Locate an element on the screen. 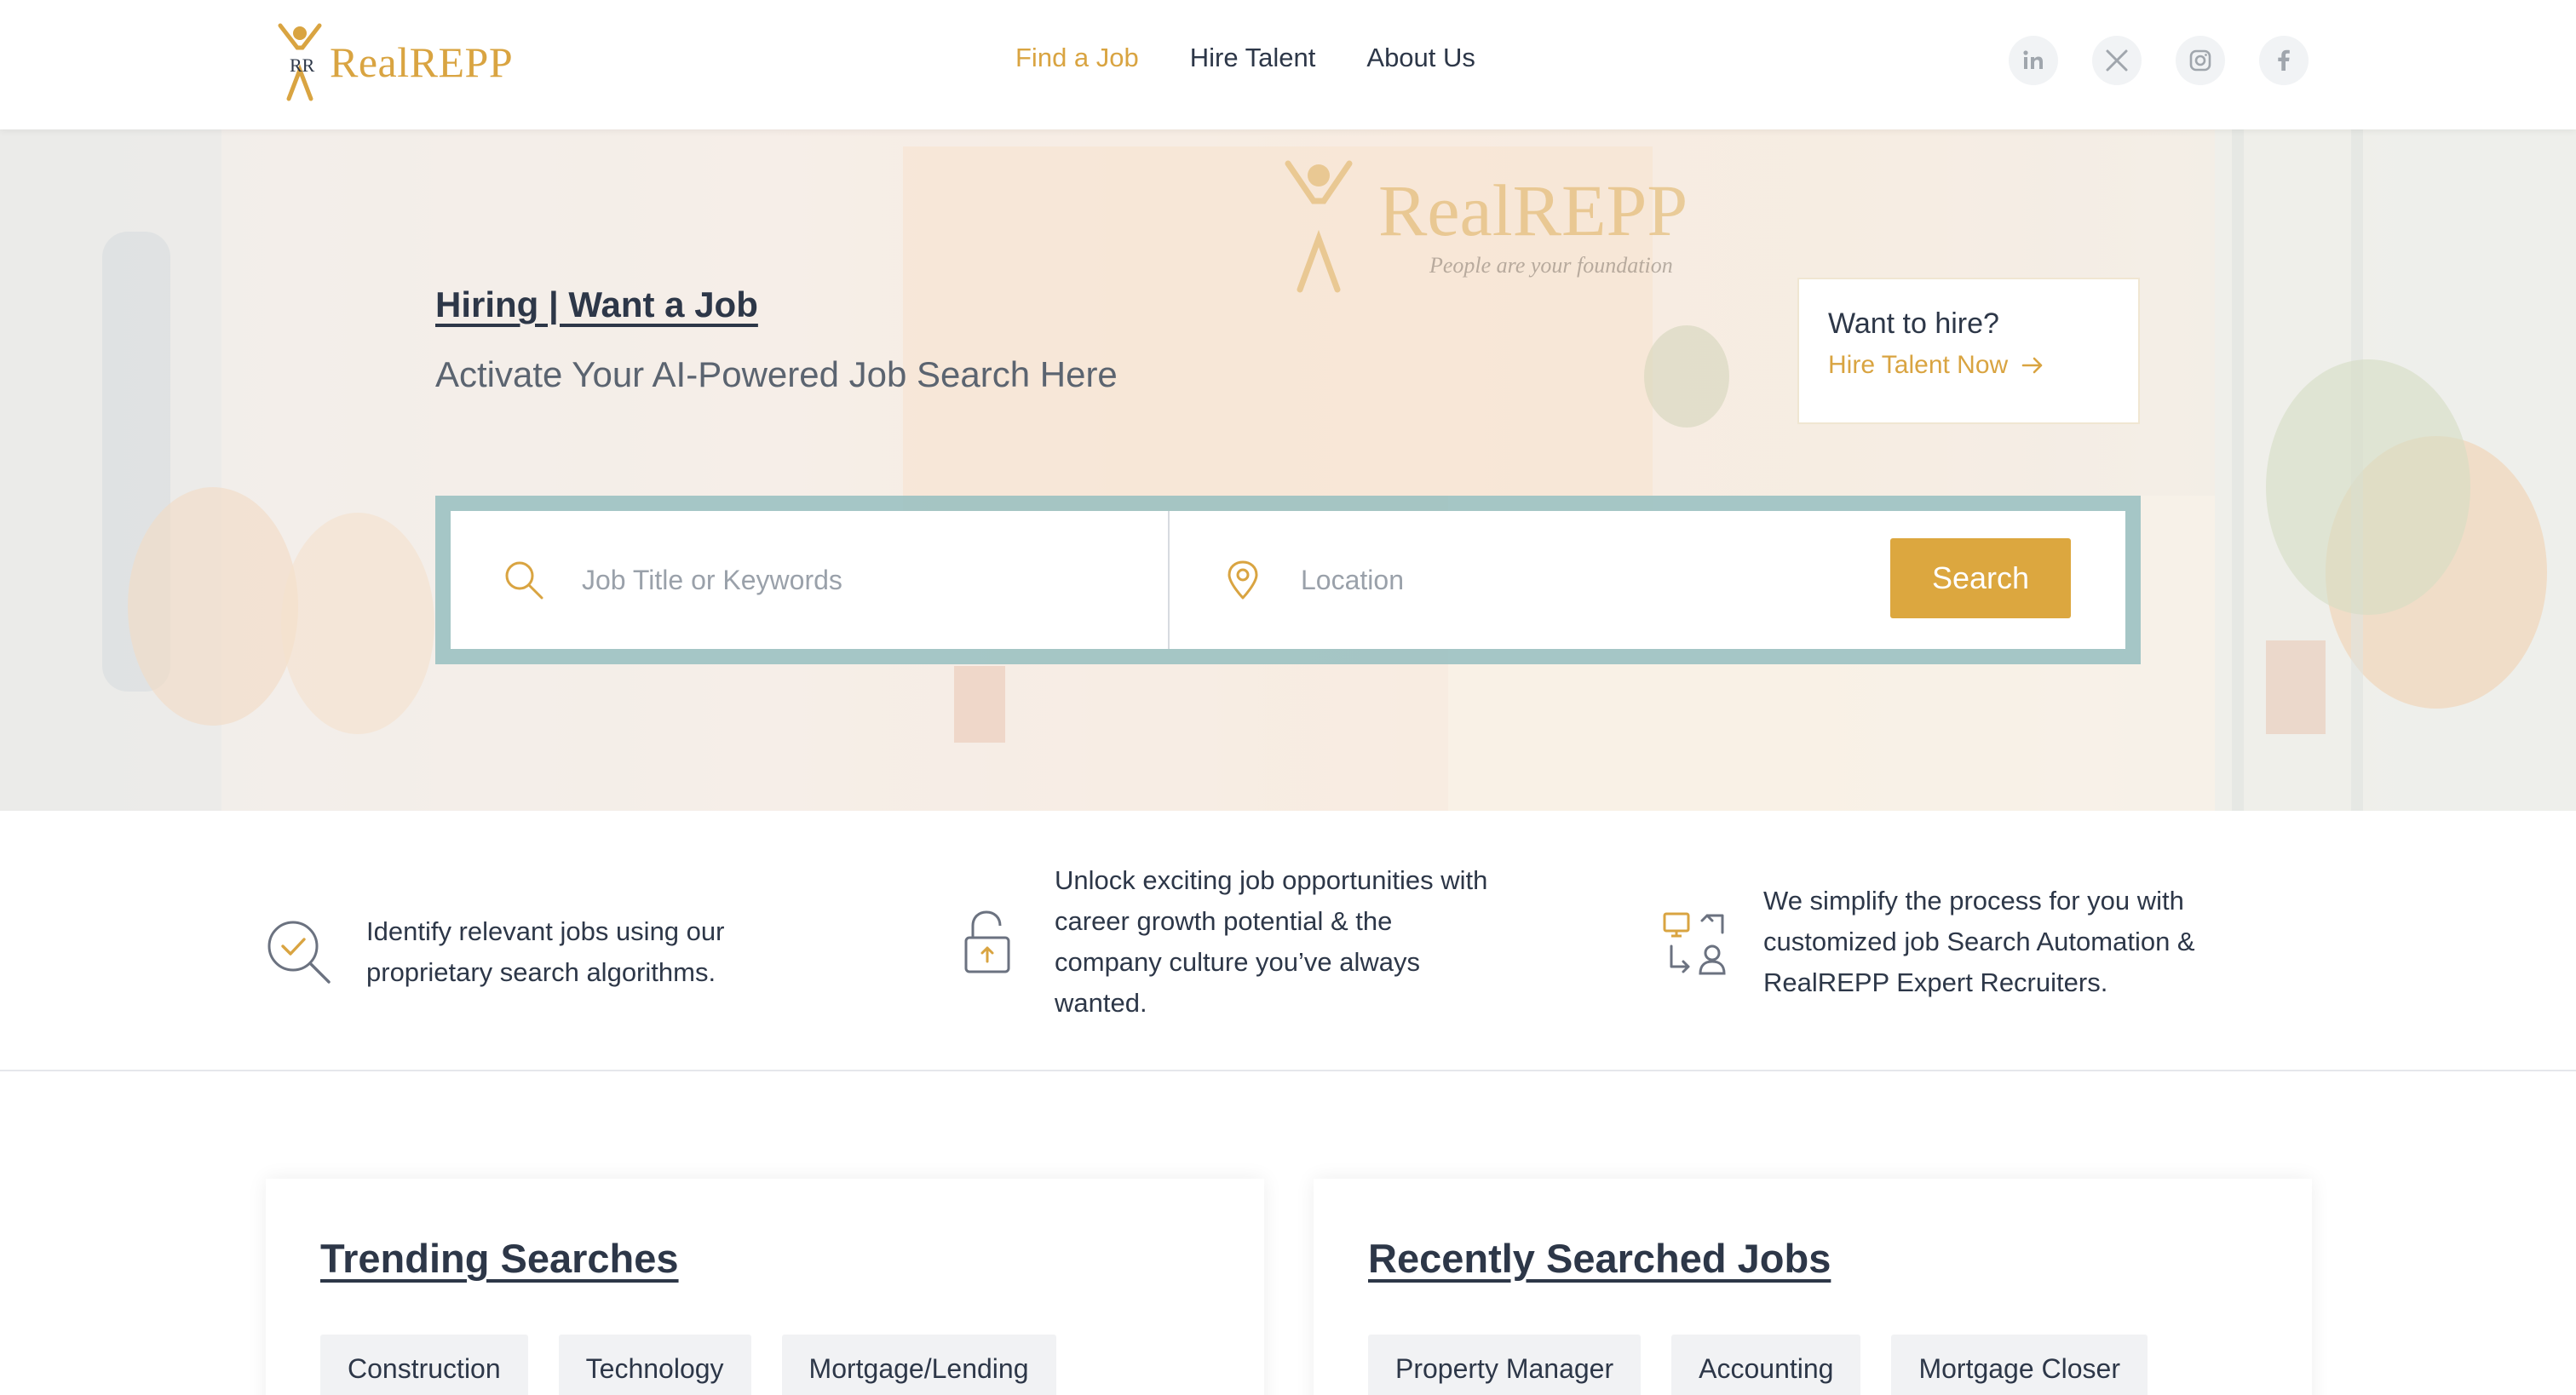 This screenshot has height=1395, width=2576. search-form: Search is located at coordinates (1288, 580).